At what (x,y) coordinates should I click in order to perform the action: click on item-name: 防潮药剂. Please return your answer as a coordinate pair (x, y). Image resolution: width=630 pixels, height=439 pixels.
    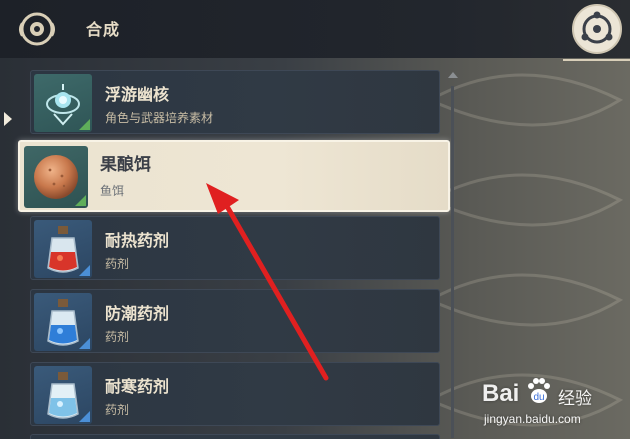
    Looking at the image, I should click on (137, 313).